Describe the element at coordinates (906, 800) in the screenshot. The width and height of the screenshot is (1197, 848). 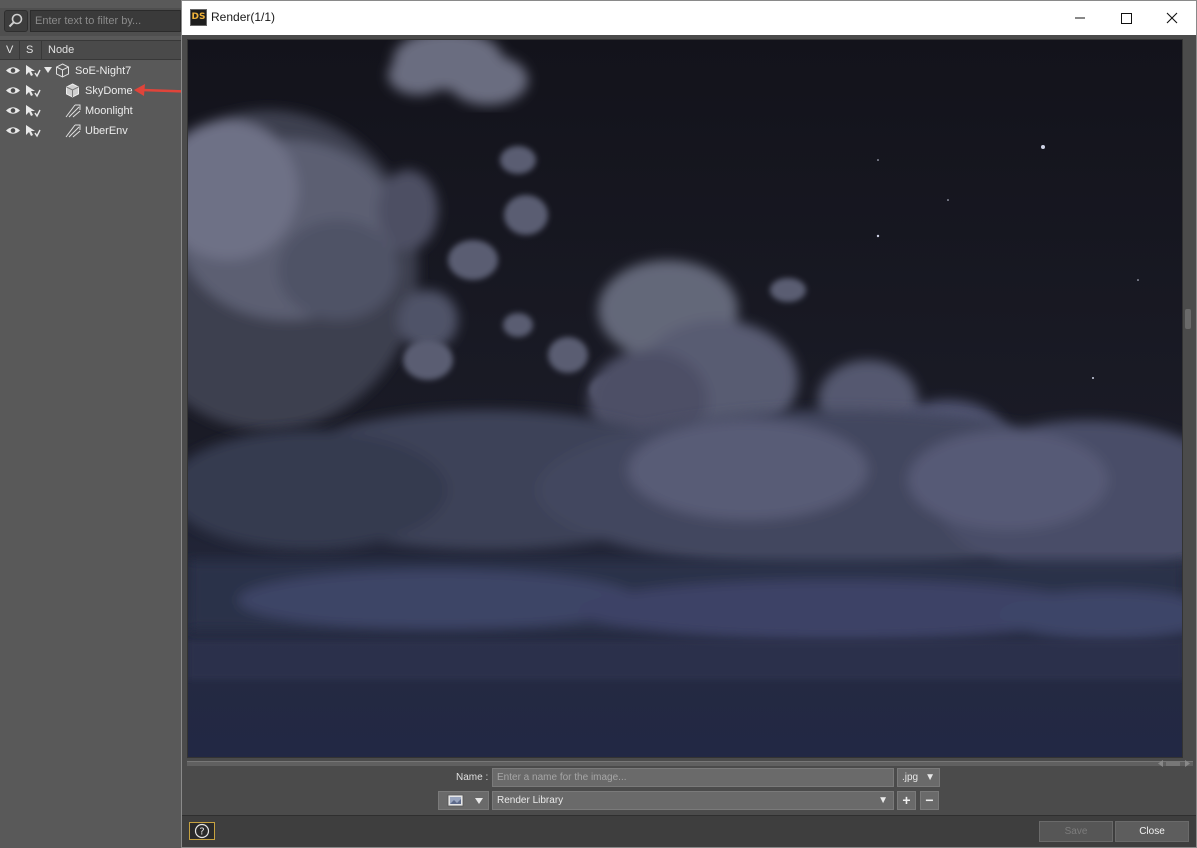
I see `add-library-button: +` at that location.